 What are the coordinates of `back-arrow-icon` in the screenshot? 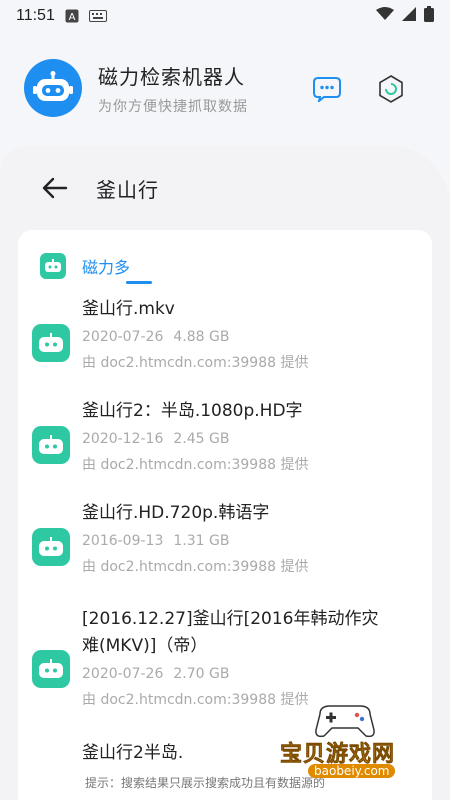 It's located at (55, 188).